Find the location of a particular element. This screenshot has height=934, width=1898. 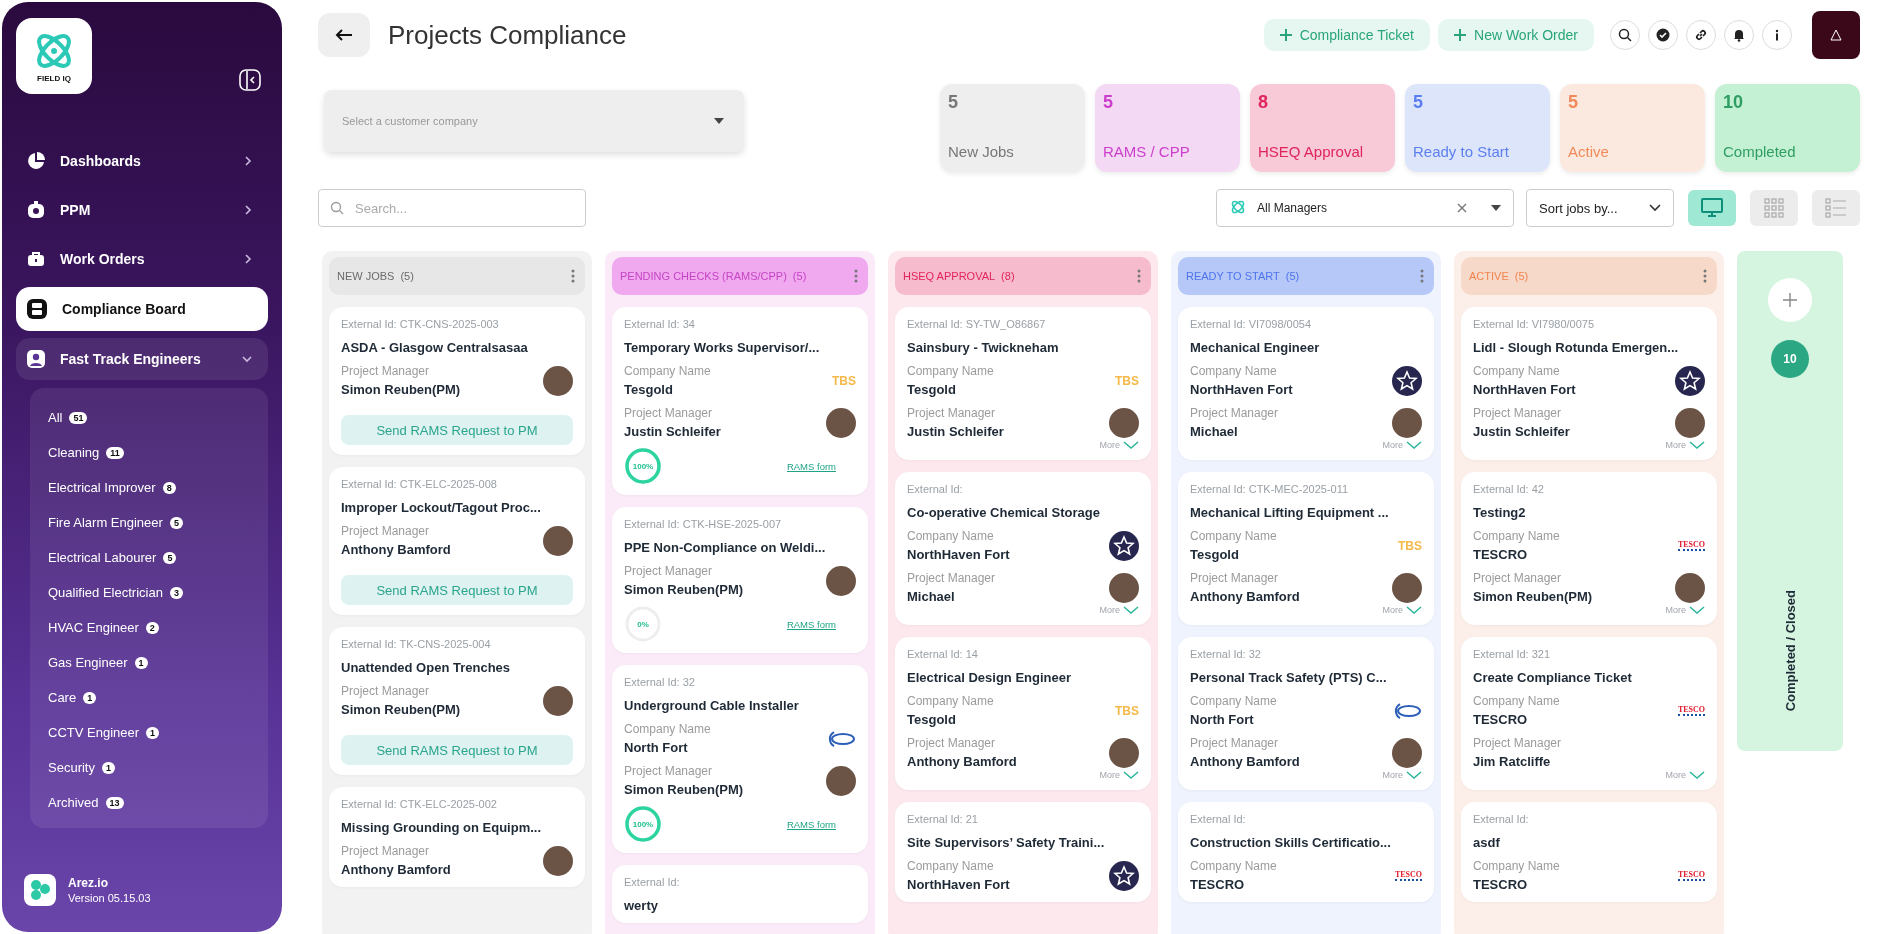

submenu-item: Gas Engineer 1 is located at coordinates (158, 662).